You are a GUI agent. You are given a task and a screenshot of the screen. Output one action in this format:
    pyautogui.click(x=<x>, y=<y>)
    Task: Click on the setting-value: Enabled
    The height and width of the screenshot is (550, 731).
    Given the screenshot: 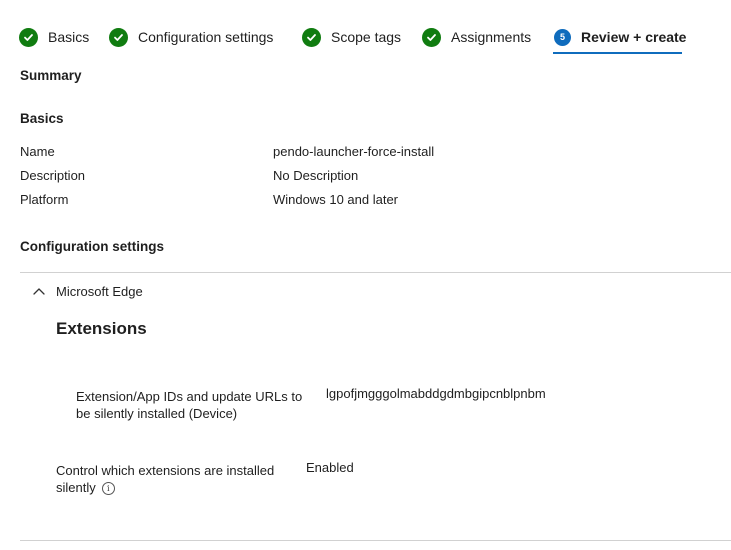 What is the action you would take?
    pyautogui.click(x=330, y=467)
    